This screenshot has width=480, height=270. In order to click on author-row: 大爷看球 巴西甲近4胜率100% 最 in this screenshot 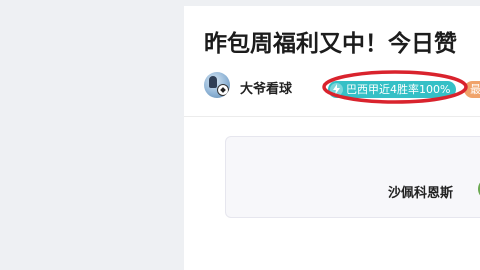, I will do `click(342, 87)`.